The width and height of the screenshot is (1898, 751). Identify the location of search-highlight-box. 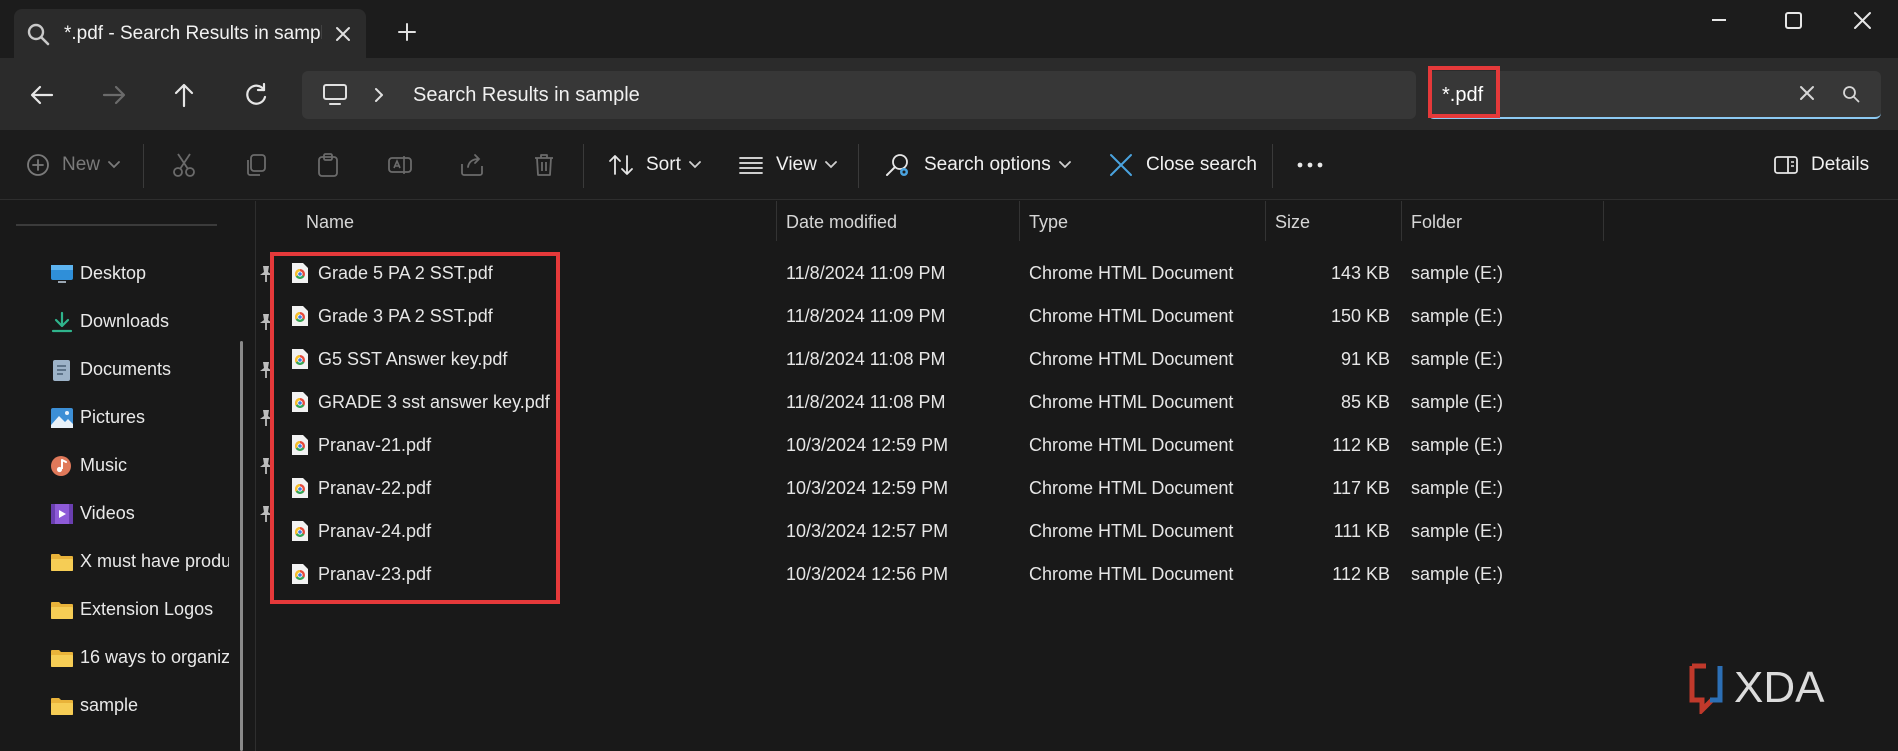
(1464, 92).